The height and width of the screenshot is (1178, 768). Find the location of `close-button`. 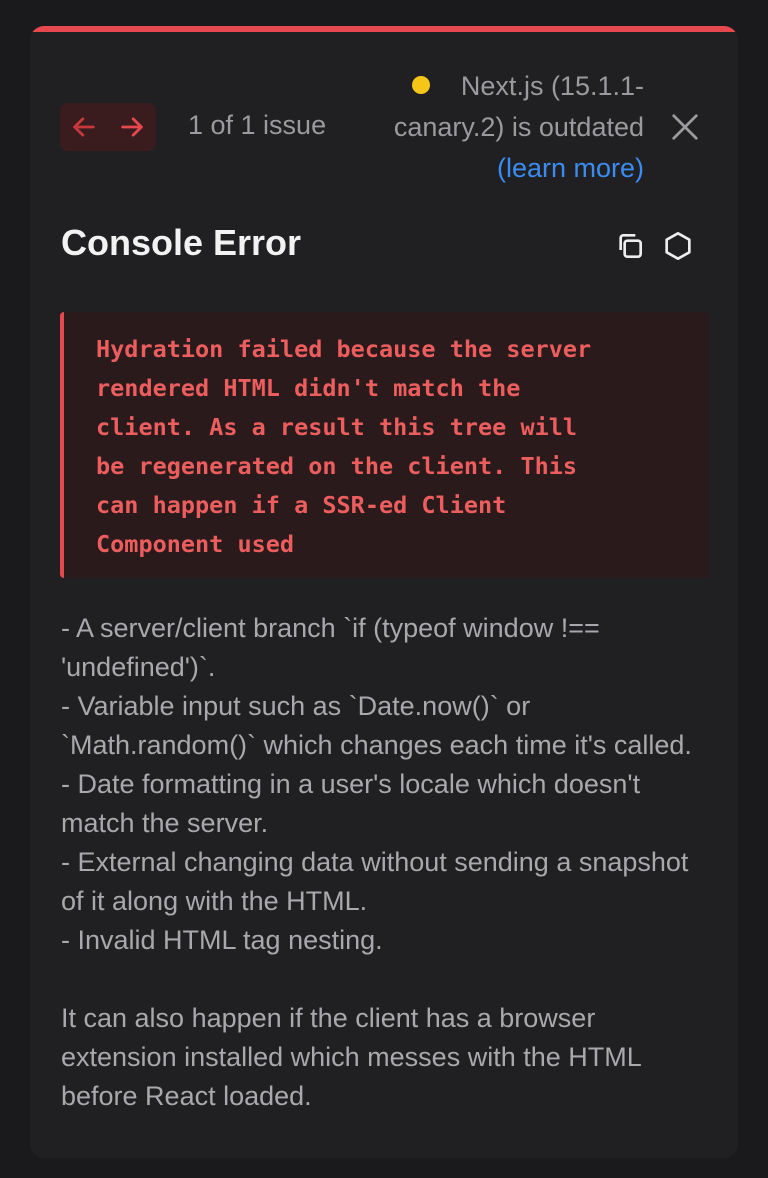

close-button is located at coordinates (685, 127).